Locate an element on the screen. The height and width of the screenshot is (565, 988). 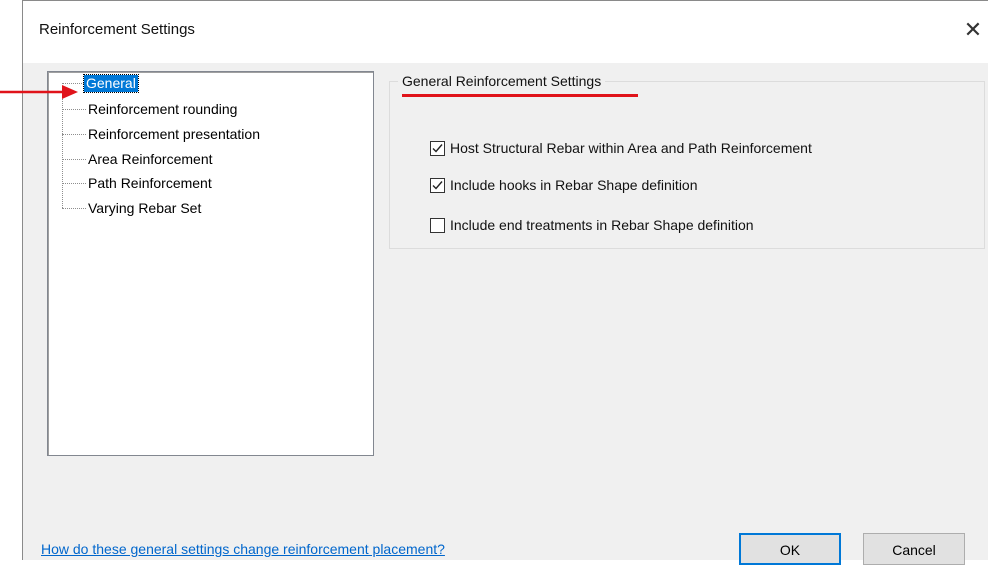
title-bar: Reinforcement Settings ✕ is located at coordinates (505, 32).